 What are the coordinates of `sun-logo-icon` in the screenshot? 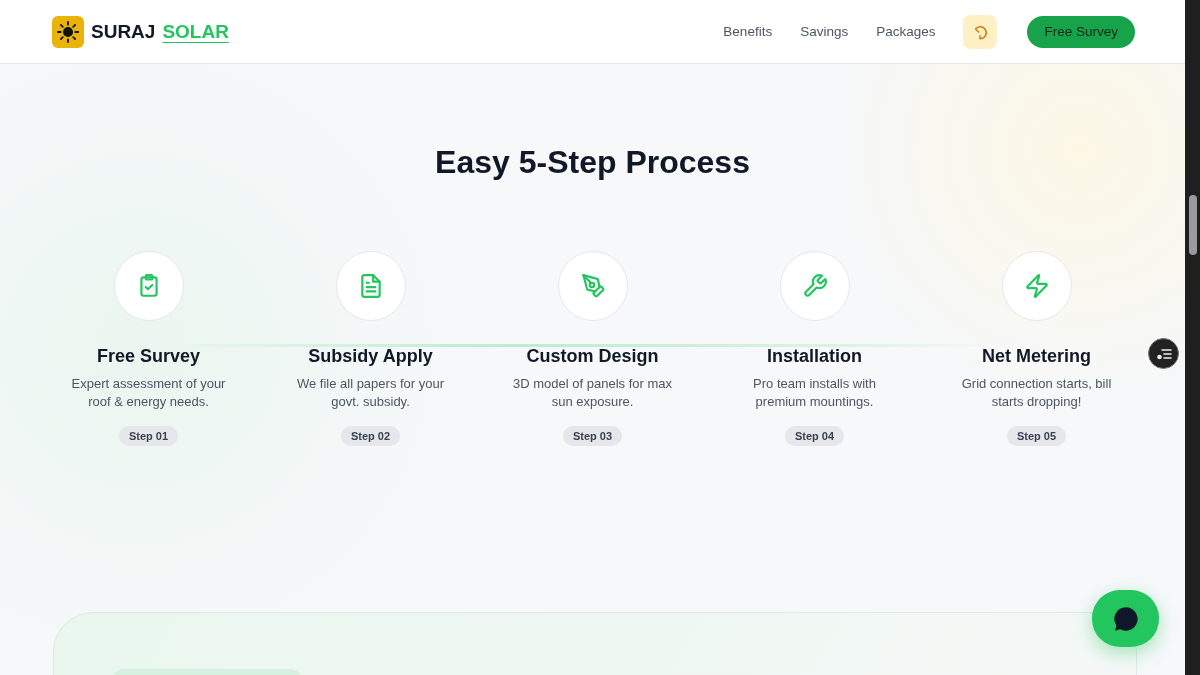 It's located at (68, 31).